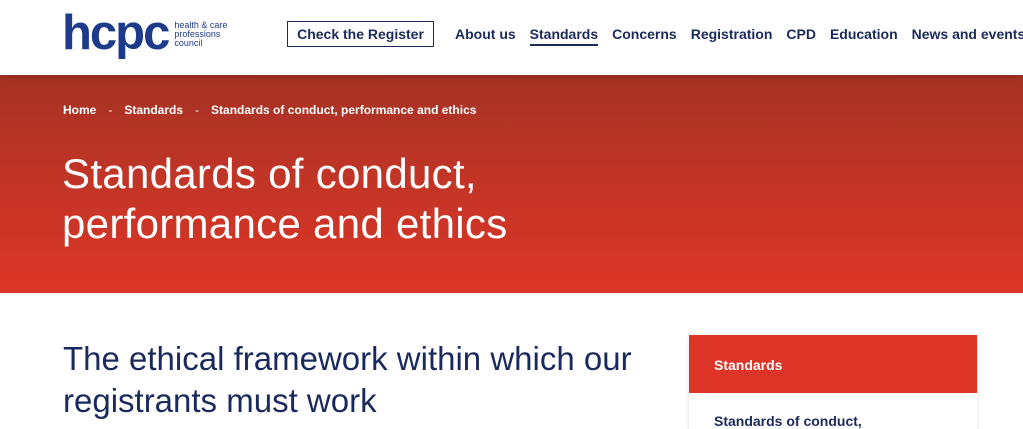 The height and width of the screenshot is (429, 1023). Describe the element at coordinates (485, 34) in the screenshot. I see `nav-about-us: About us` at that location.